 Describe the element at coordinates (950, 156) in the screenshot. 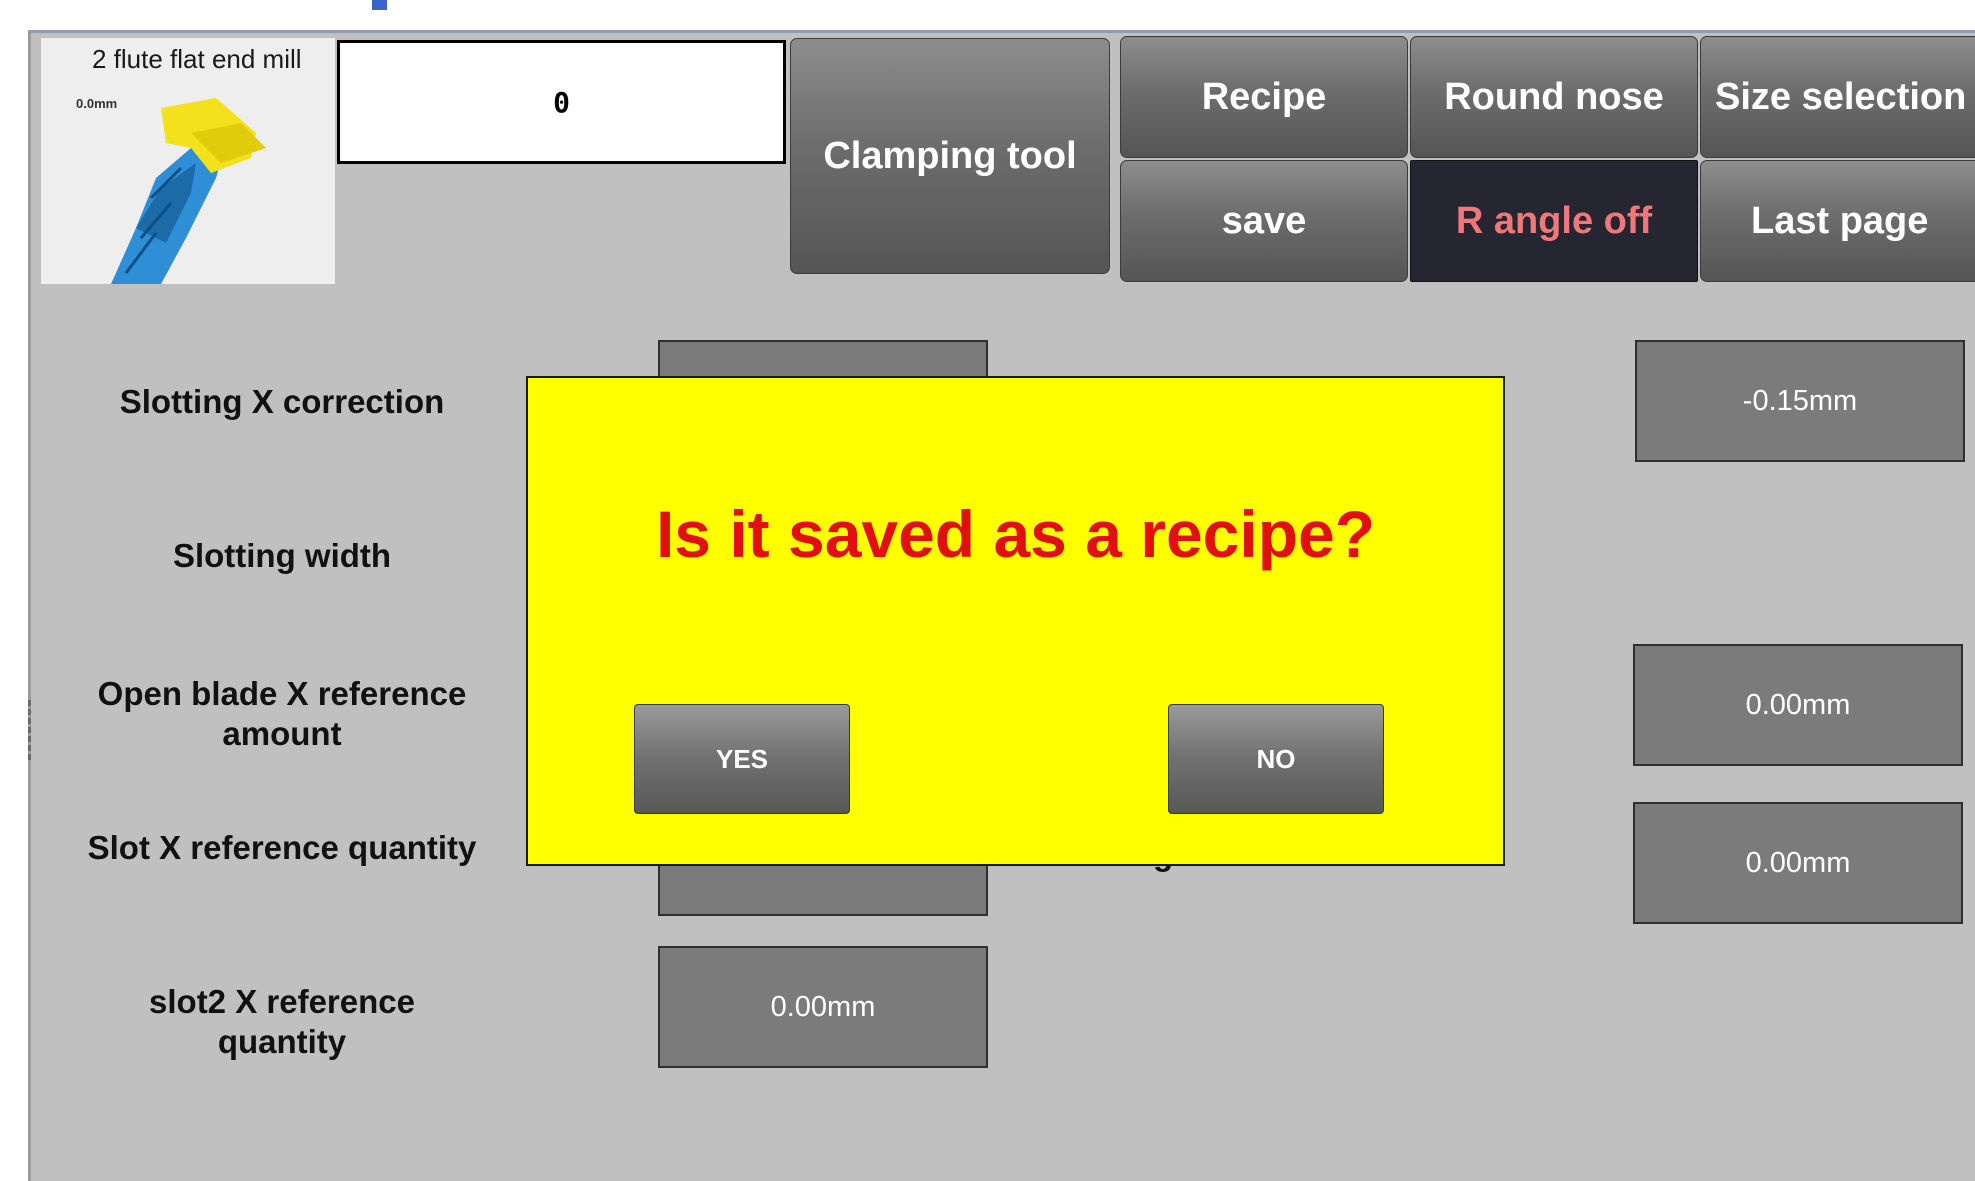

I see `clamping-tool-button: Clamping tool` at that location.